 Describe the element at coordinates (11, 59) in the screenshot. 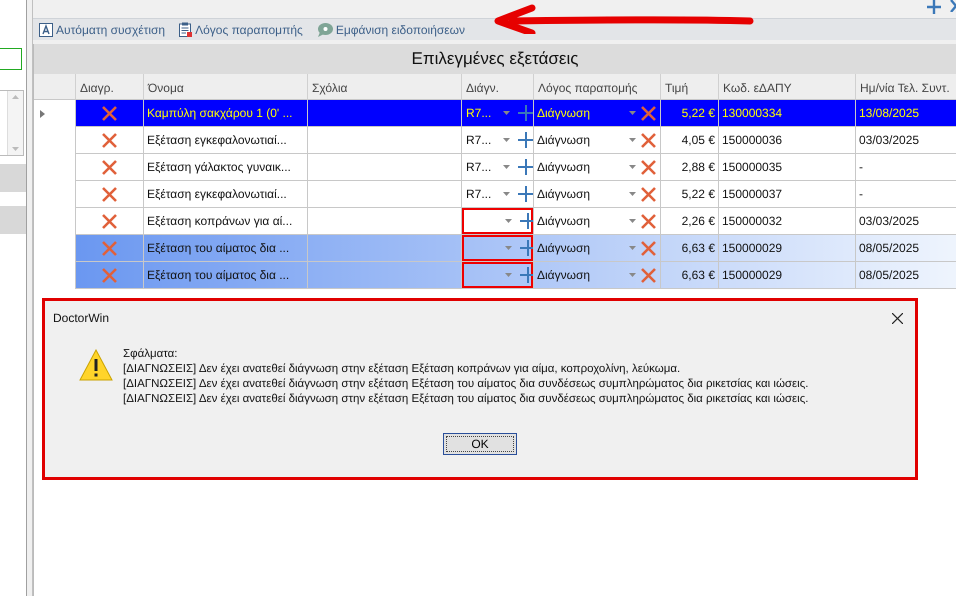

I see `search-field` at that location.